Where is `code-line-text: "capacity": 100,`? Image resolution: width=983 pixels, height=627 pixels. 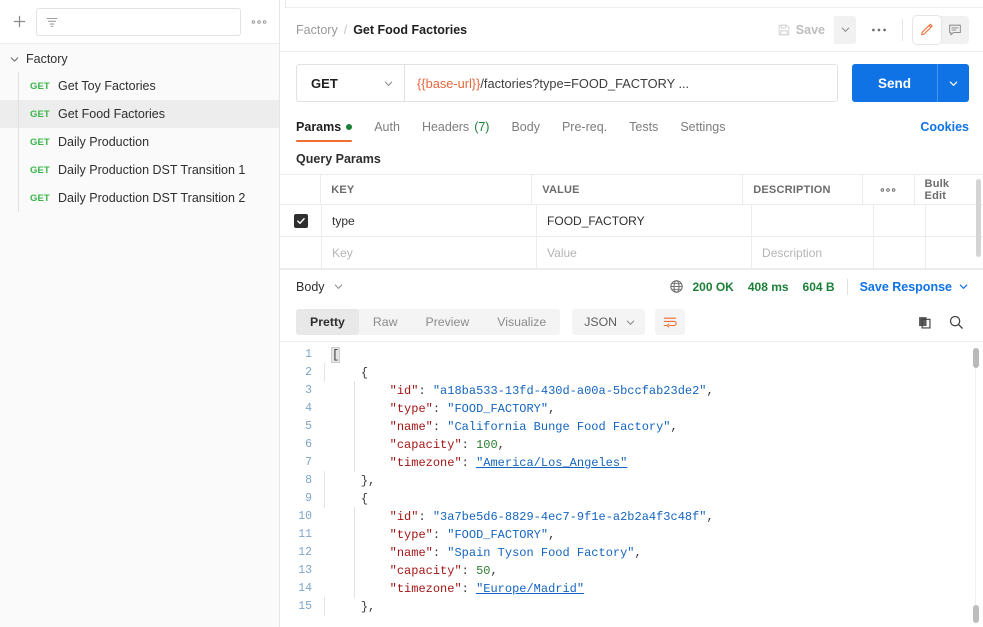 code-line-text: "capacity": 100, is located at coordinates (414, 444).